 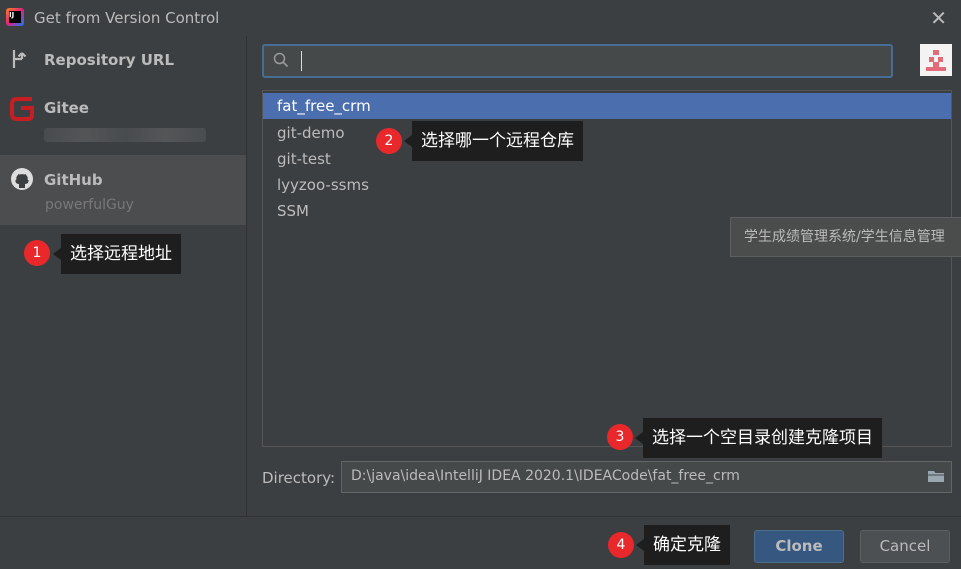 I want to click on avatar, so click(x=936, y=60).